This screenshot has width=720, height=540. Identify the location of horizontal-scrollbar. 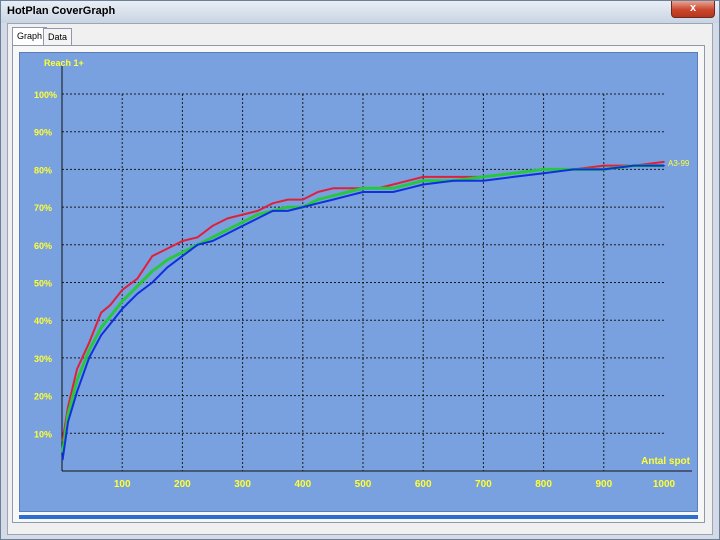
(358, 517).